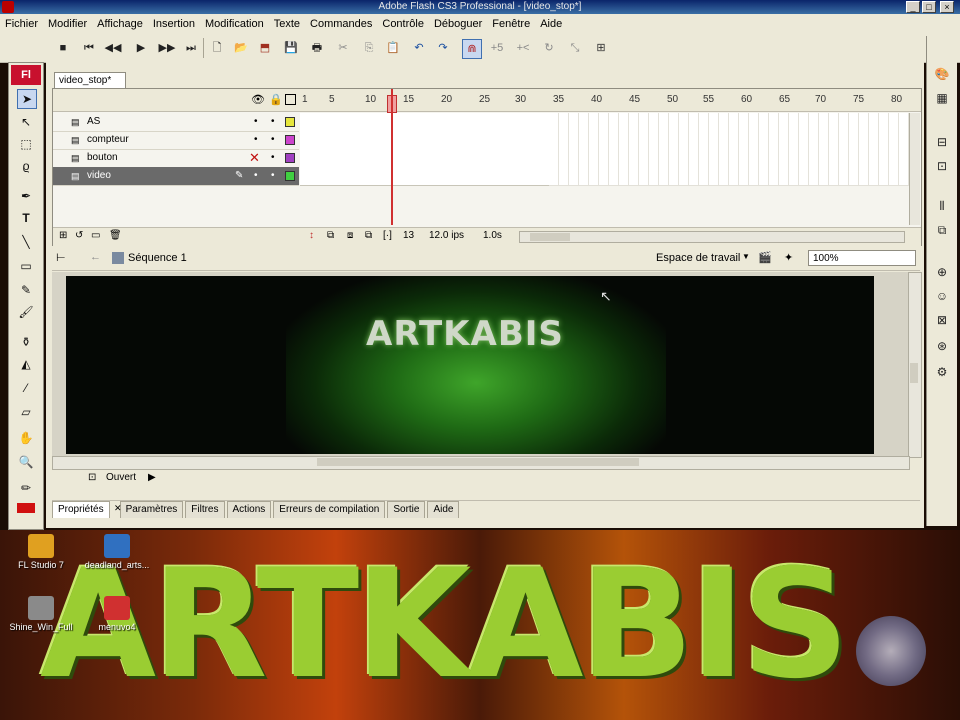 The width and height of the screenshot is (960, 720). Describe the element at coordinates (67, 24) in the screenshot. I see `menu-modifier: Modifier` at that location.